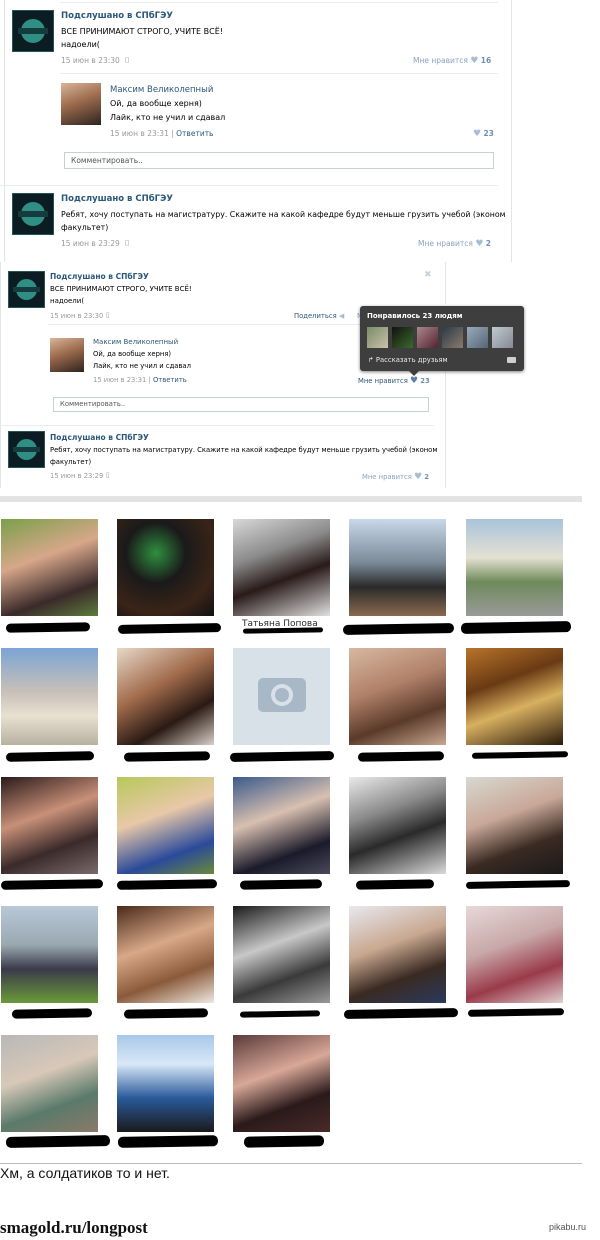 The width and height of the screenshot is (600, 1240). I want to click on post-text: ВСЕ ПРИНИМАЮТ СТРОГО, УЧИТЕ ВСЁ!, so click(142, 31).